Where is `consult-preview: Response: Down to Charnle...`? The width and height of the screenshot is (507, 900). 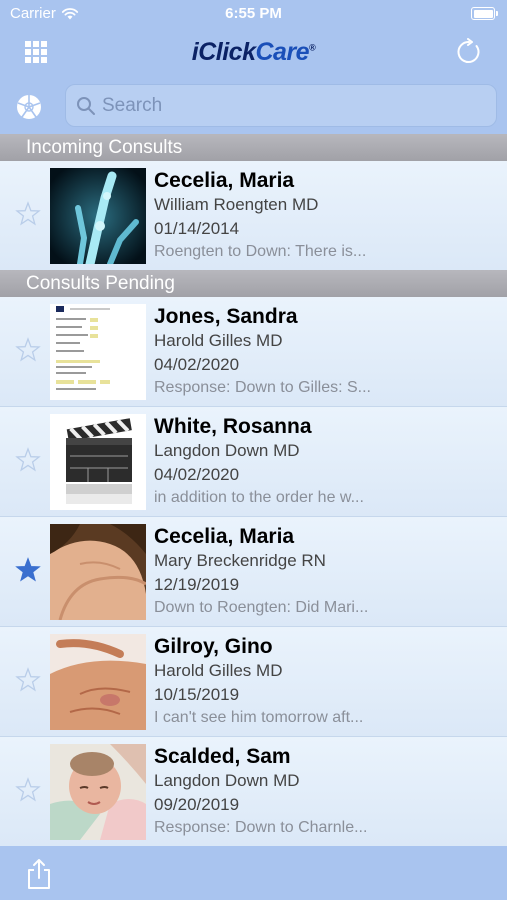 consult-preview: Response: Down to Charnle... is located at coordinates (261, 827).